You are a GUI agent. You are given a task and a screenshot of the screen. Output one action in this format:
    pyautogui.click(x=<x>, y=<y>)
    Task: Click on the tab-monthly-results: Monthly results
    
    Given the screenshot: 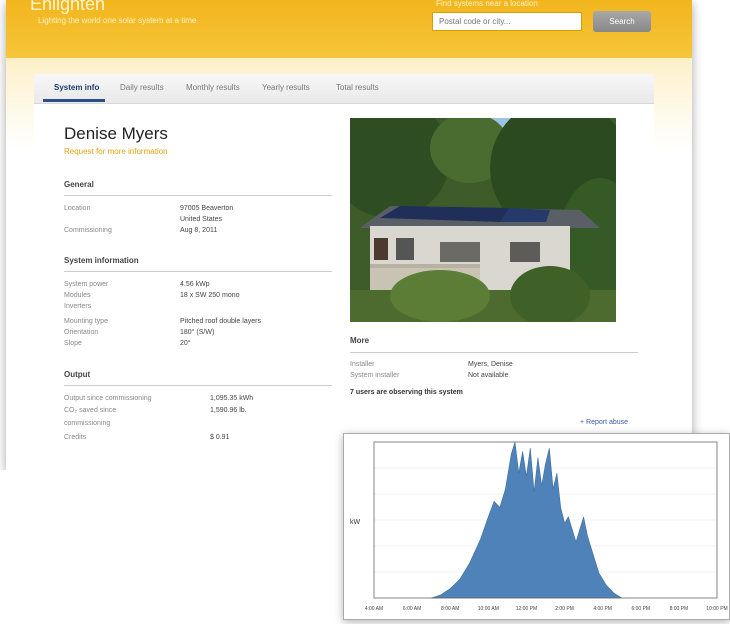 What is the action you would take?
    pyautogui.click(x=213, y=87)
    